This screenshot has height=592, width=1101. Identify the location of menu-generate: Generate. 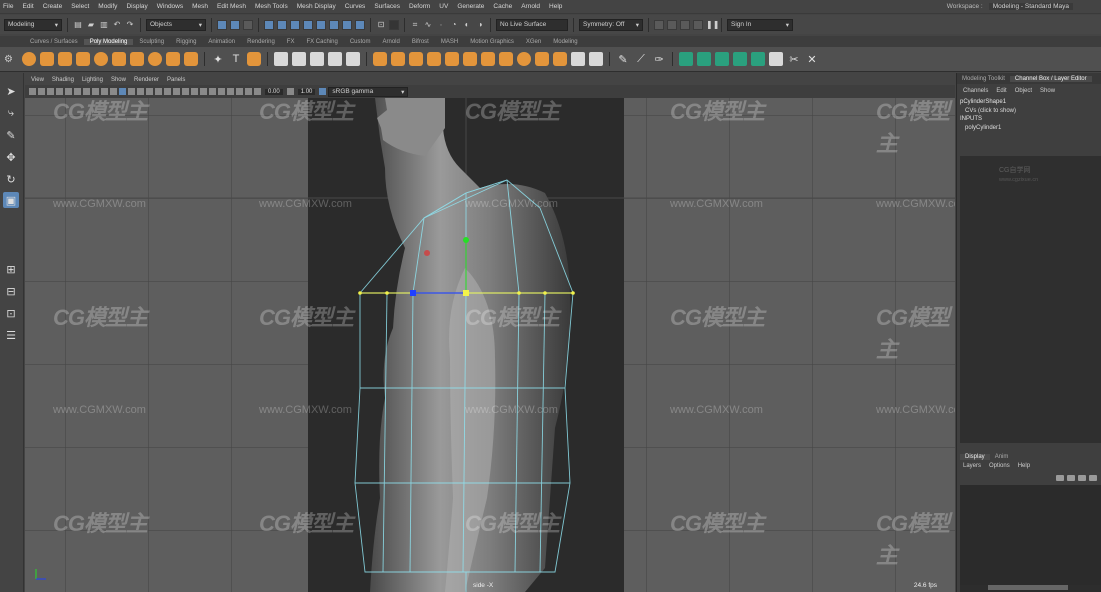
(470, 6).